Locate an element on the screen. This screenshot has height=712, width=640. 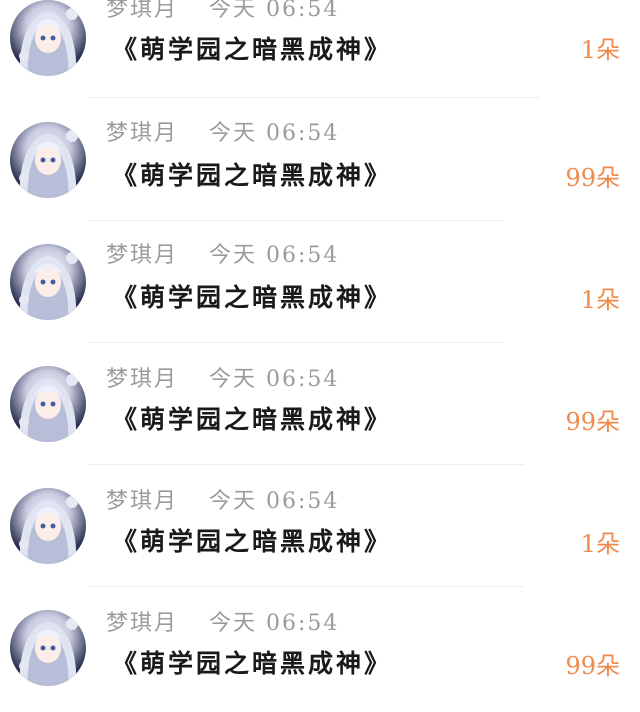
list-item: 梦琪月 今天 06:54 《萌学园之暗黑成神》 1朵 is located at coordinates (320, 51).